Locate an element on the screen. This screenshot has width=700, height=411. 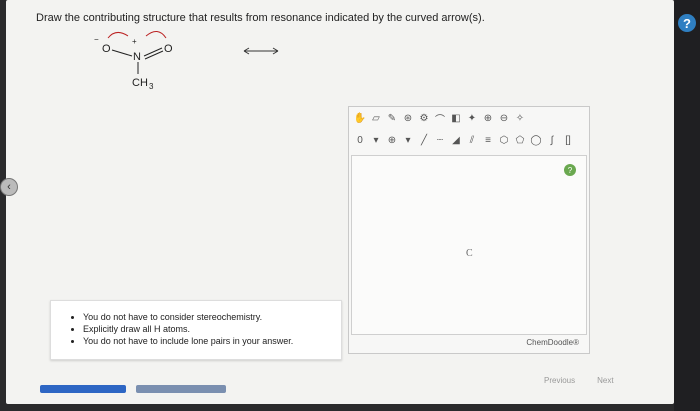
dotted-bond-icon: ┈ is located at coordinates (440, 140).